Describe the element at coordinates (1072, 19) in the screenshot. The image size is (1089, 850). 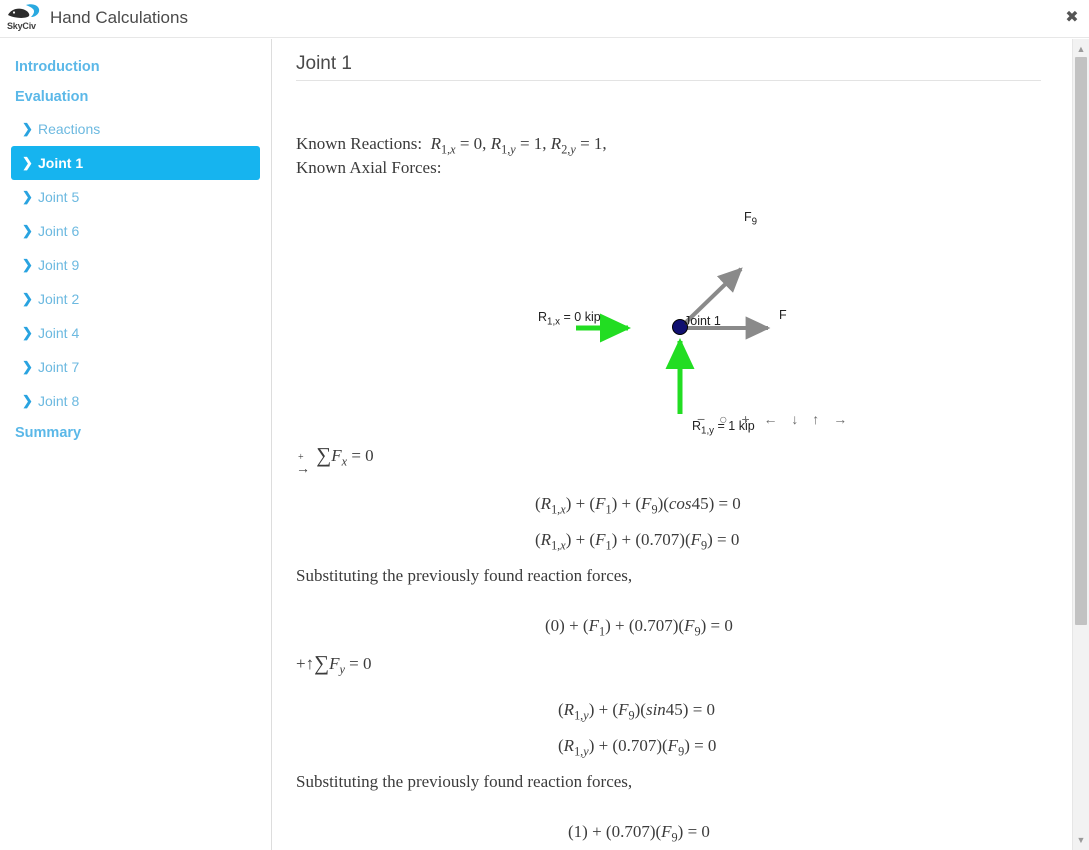
I see `close-icon: ✖` at that location.